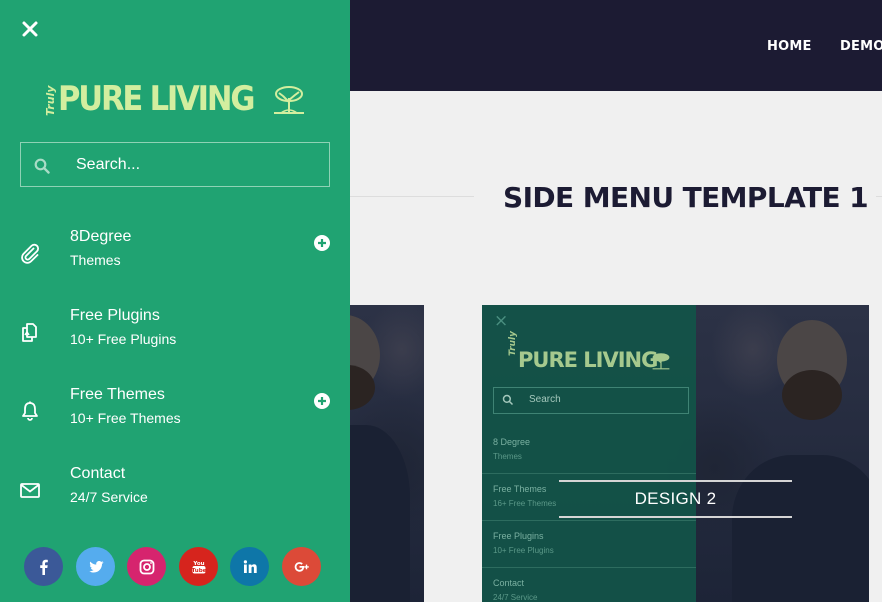 Image resolution: width=882 pixels, height=602 pixels. I want to click on mini-item-title: 8 Degree, so click(512, 442).